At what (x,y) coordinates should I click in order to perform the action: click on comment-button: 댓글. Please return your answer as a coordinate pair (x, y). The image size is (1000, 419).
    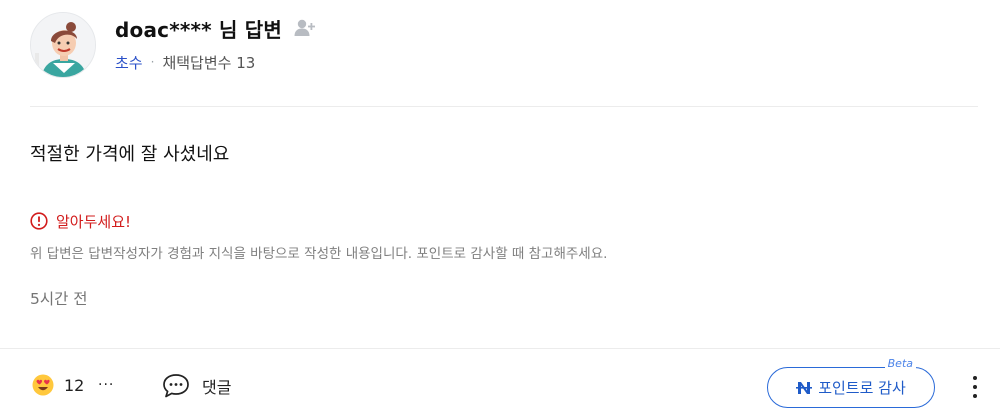
    Looking at the image, I should click on (196, 386).